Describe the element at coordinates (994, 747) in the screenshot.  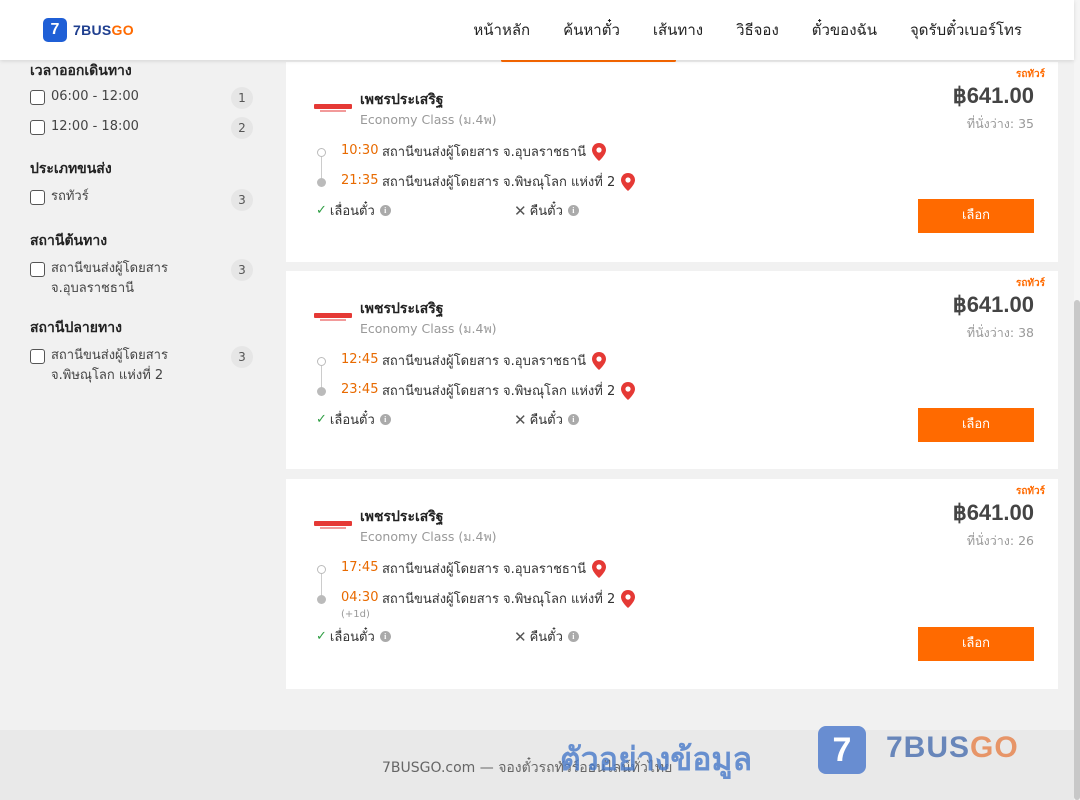
I see `watermark-brand-accent: GO` at that location.